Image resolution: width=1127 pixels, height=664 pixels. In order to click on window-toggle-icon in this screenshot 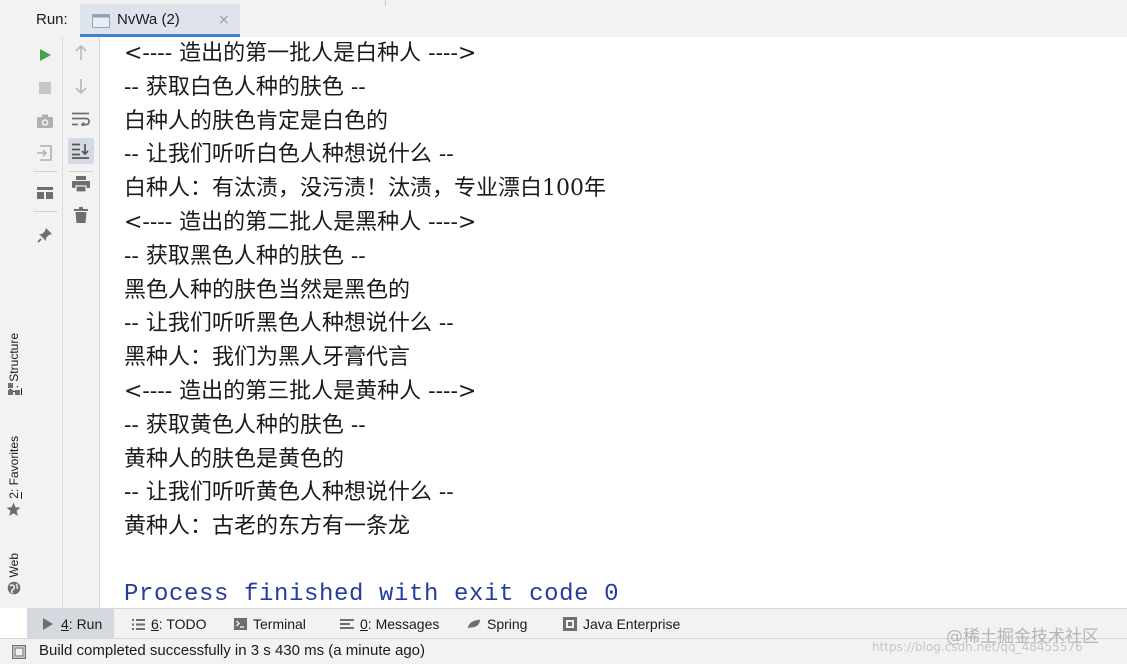, I will do `click(19, 651)`.